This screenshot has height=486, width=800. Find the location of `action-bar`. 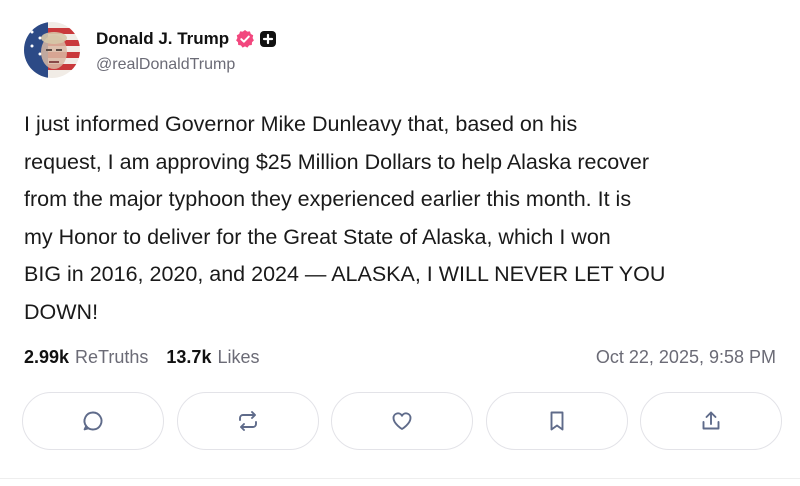

action-bar is located at coordinates (402, 421).